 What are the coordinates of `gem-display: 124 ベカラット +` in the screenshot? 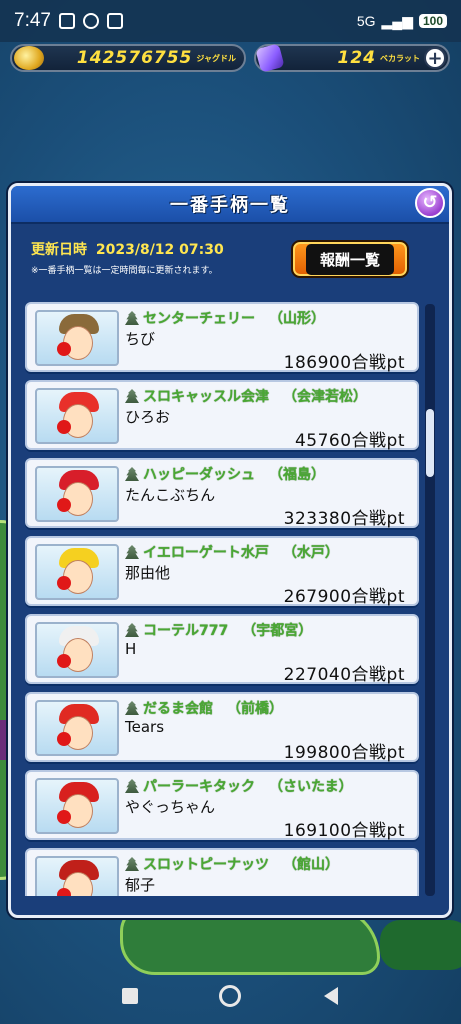 It's located at (352, 58).